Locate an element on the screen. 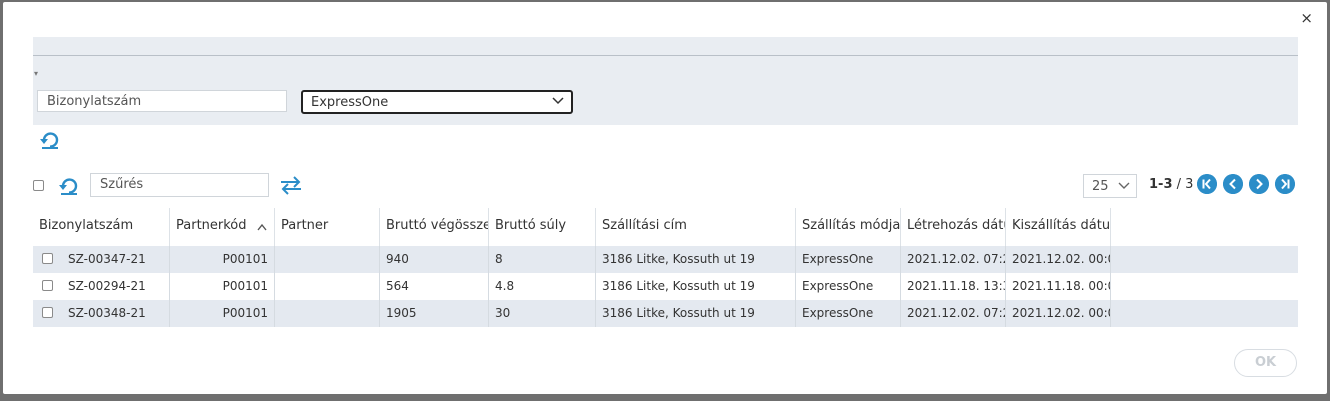  swap-arrows-icon is located at coordinates (291, 185).